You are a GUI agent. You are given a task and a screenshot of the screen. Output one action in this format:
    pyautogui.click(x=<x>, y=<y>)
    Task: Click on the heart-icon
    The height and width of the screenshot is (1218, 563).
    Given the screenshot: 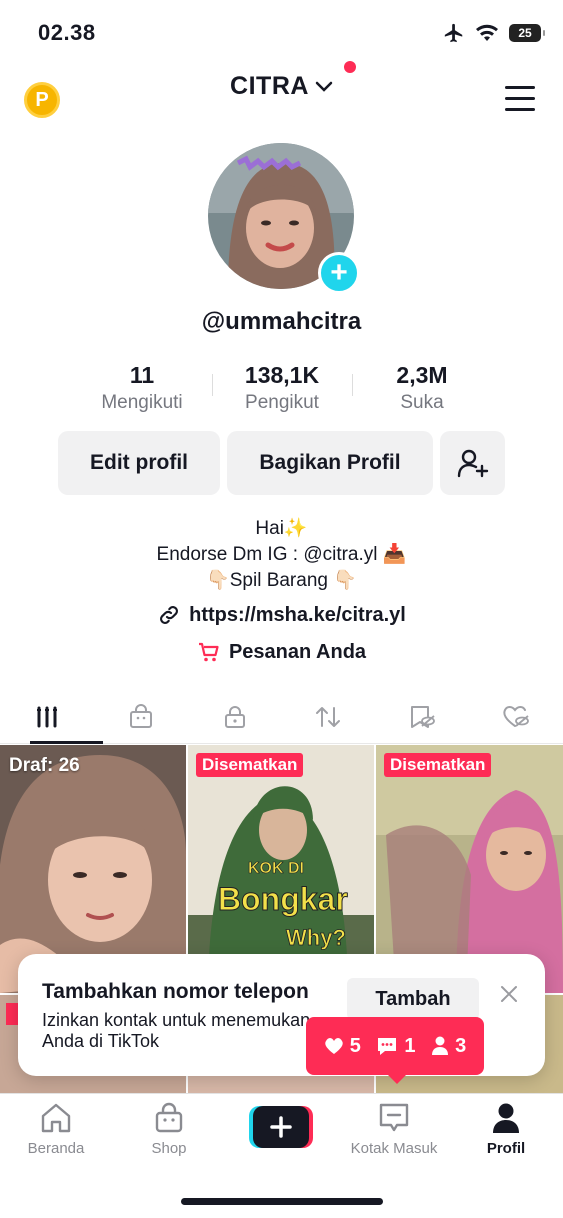 What is the action you would take?
    pyautogui.click(x=334, y=1046)
    